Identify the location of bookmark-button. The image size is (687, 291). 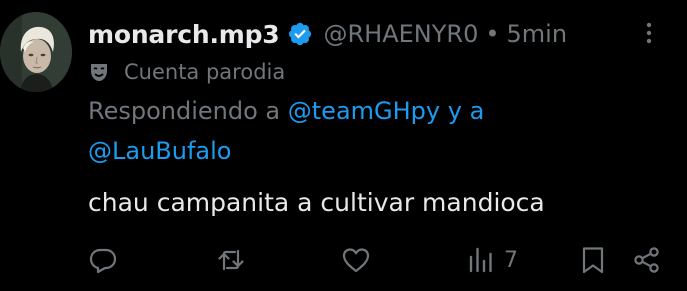
(593, 260).